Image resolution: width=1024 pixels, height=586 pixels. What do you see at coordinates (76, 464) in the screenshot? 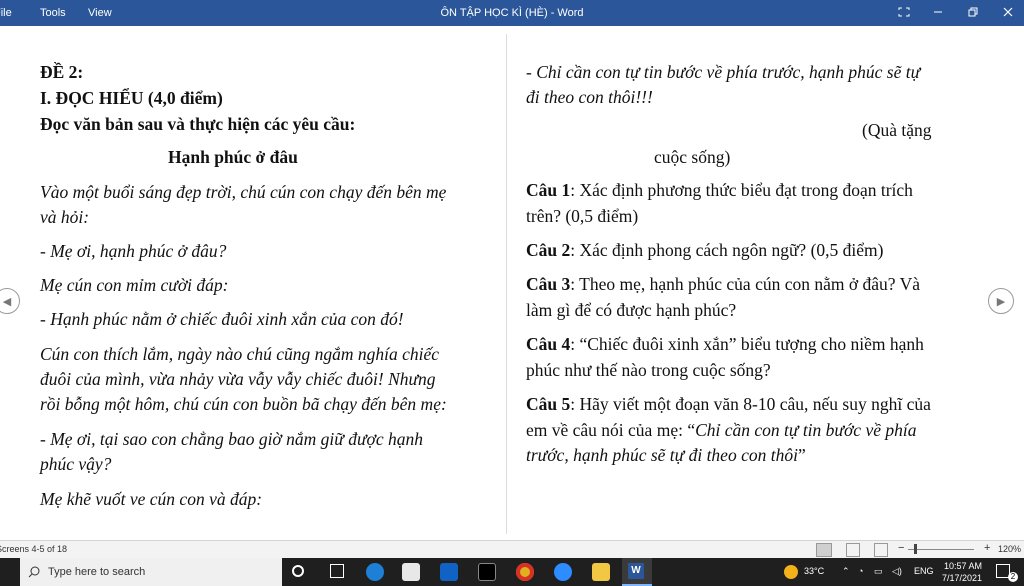
I see `story-line: phúc vậy?` at bounding box center [76, 464].